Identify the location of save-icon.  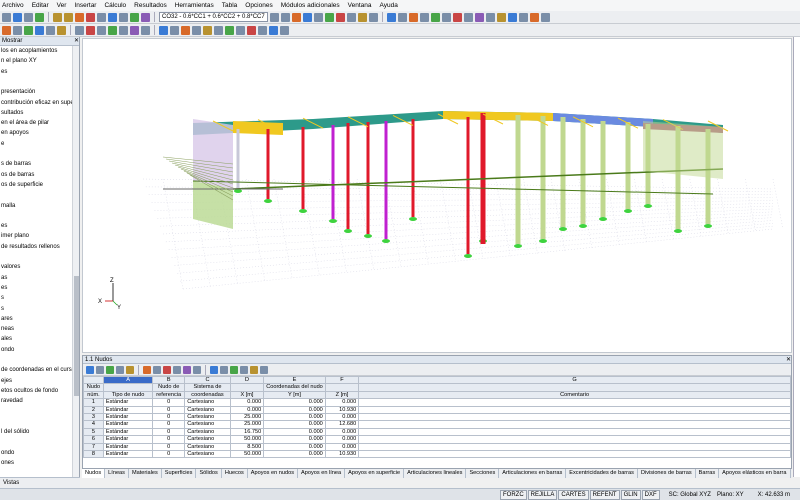
(28, 17).